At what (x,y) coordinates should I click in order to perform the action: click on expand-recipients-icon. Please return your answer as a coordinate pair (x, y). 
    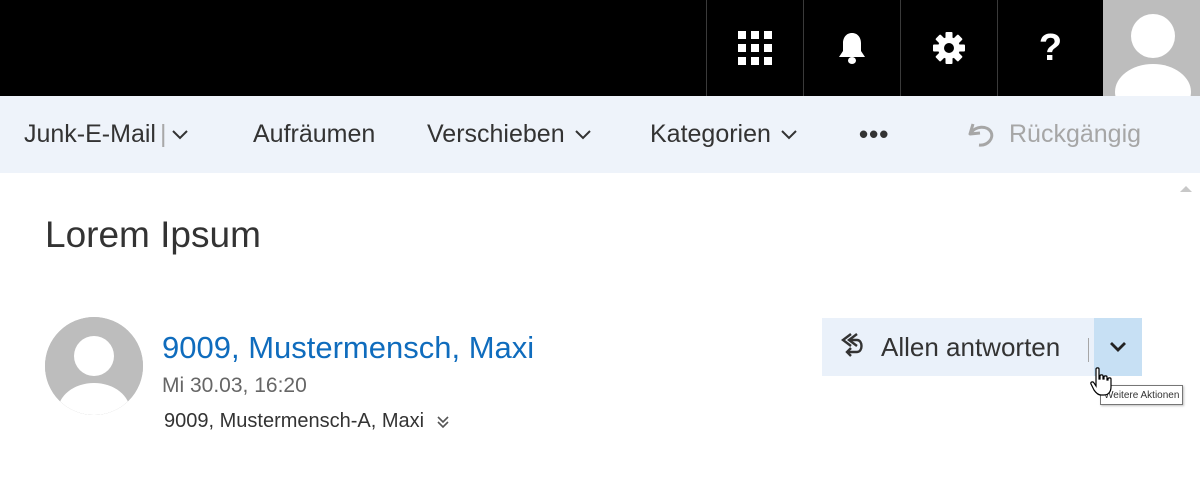
    Looking at the image, I should click on (443, 421).